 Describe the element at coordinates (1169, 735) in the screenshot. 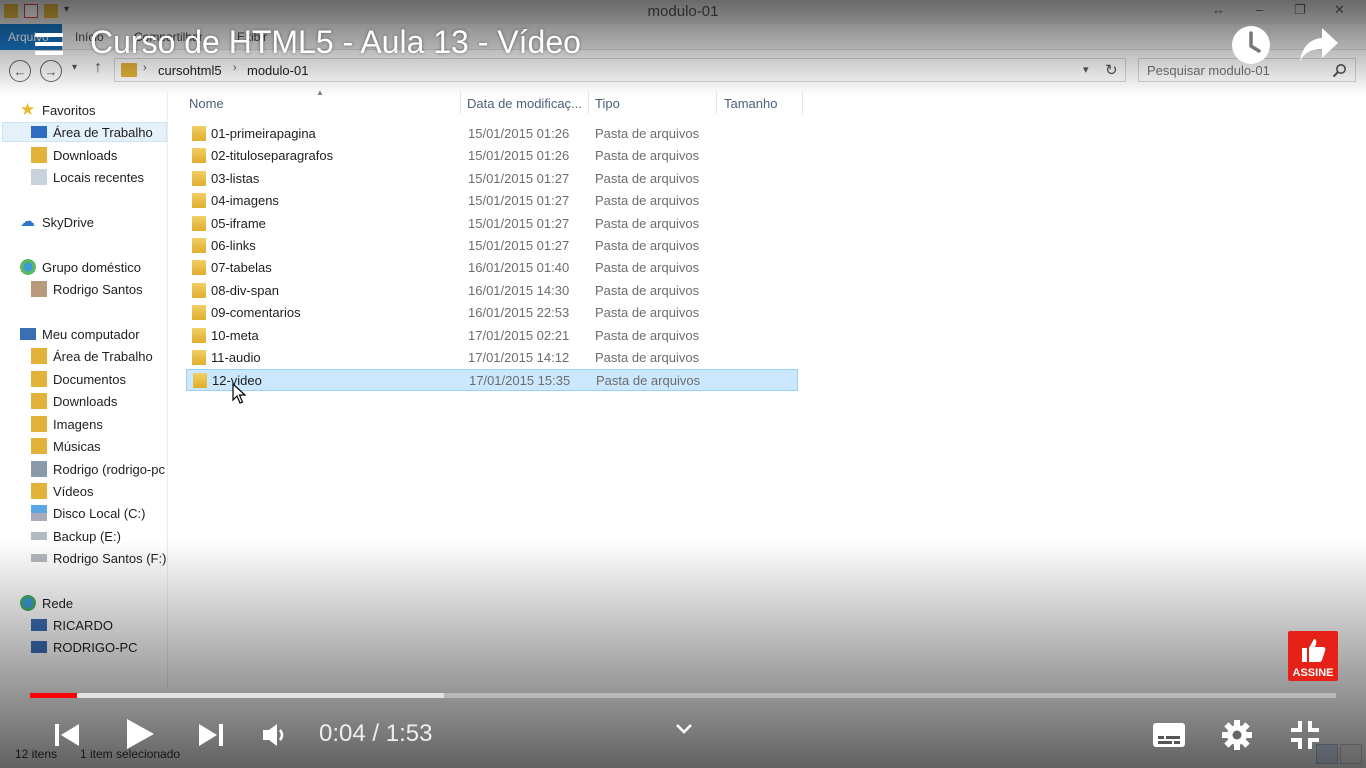

I see `subtitles-icon` at that location.